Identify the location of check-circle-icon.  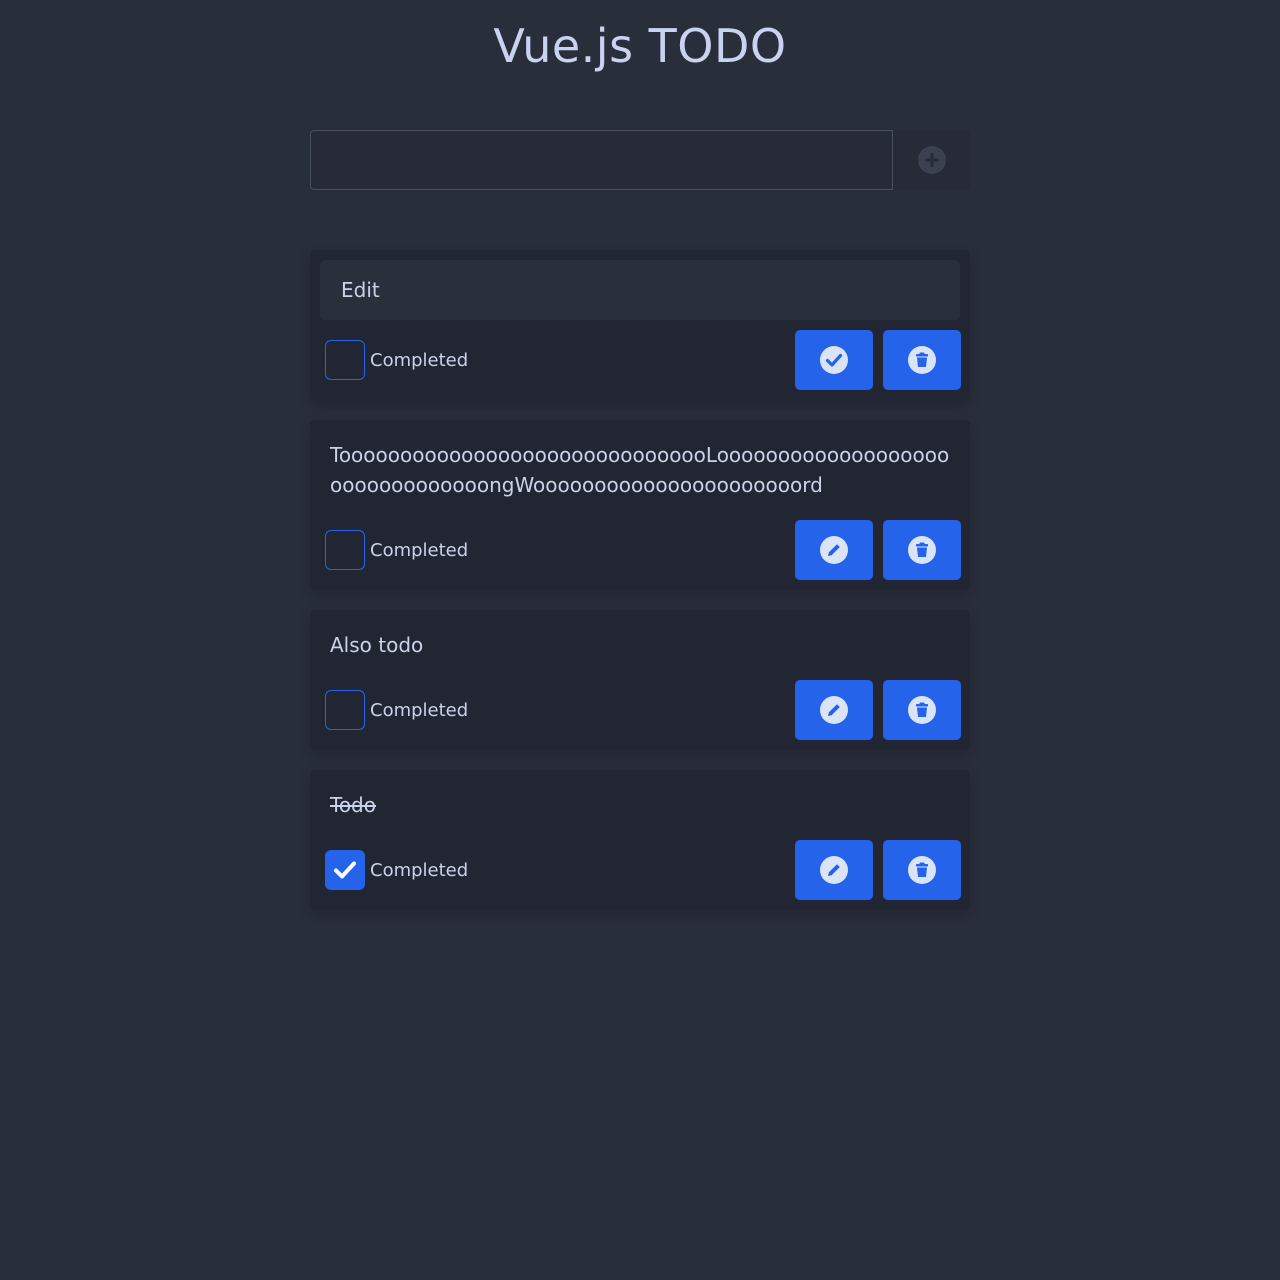
(834, 360).